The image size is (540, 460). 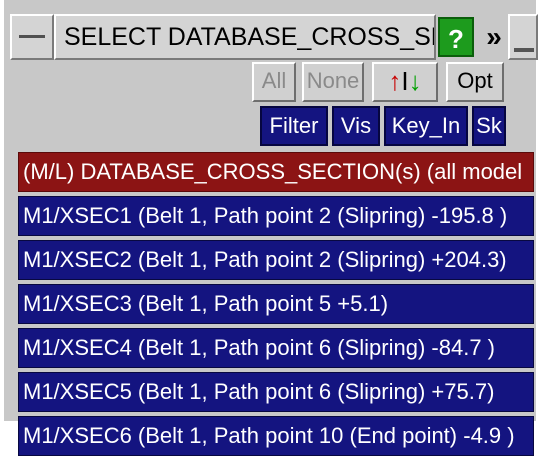 What do you see at coordinates (456, 37) in the screenshot?
I see `help-button: ?` at bounding box center [456, 37].